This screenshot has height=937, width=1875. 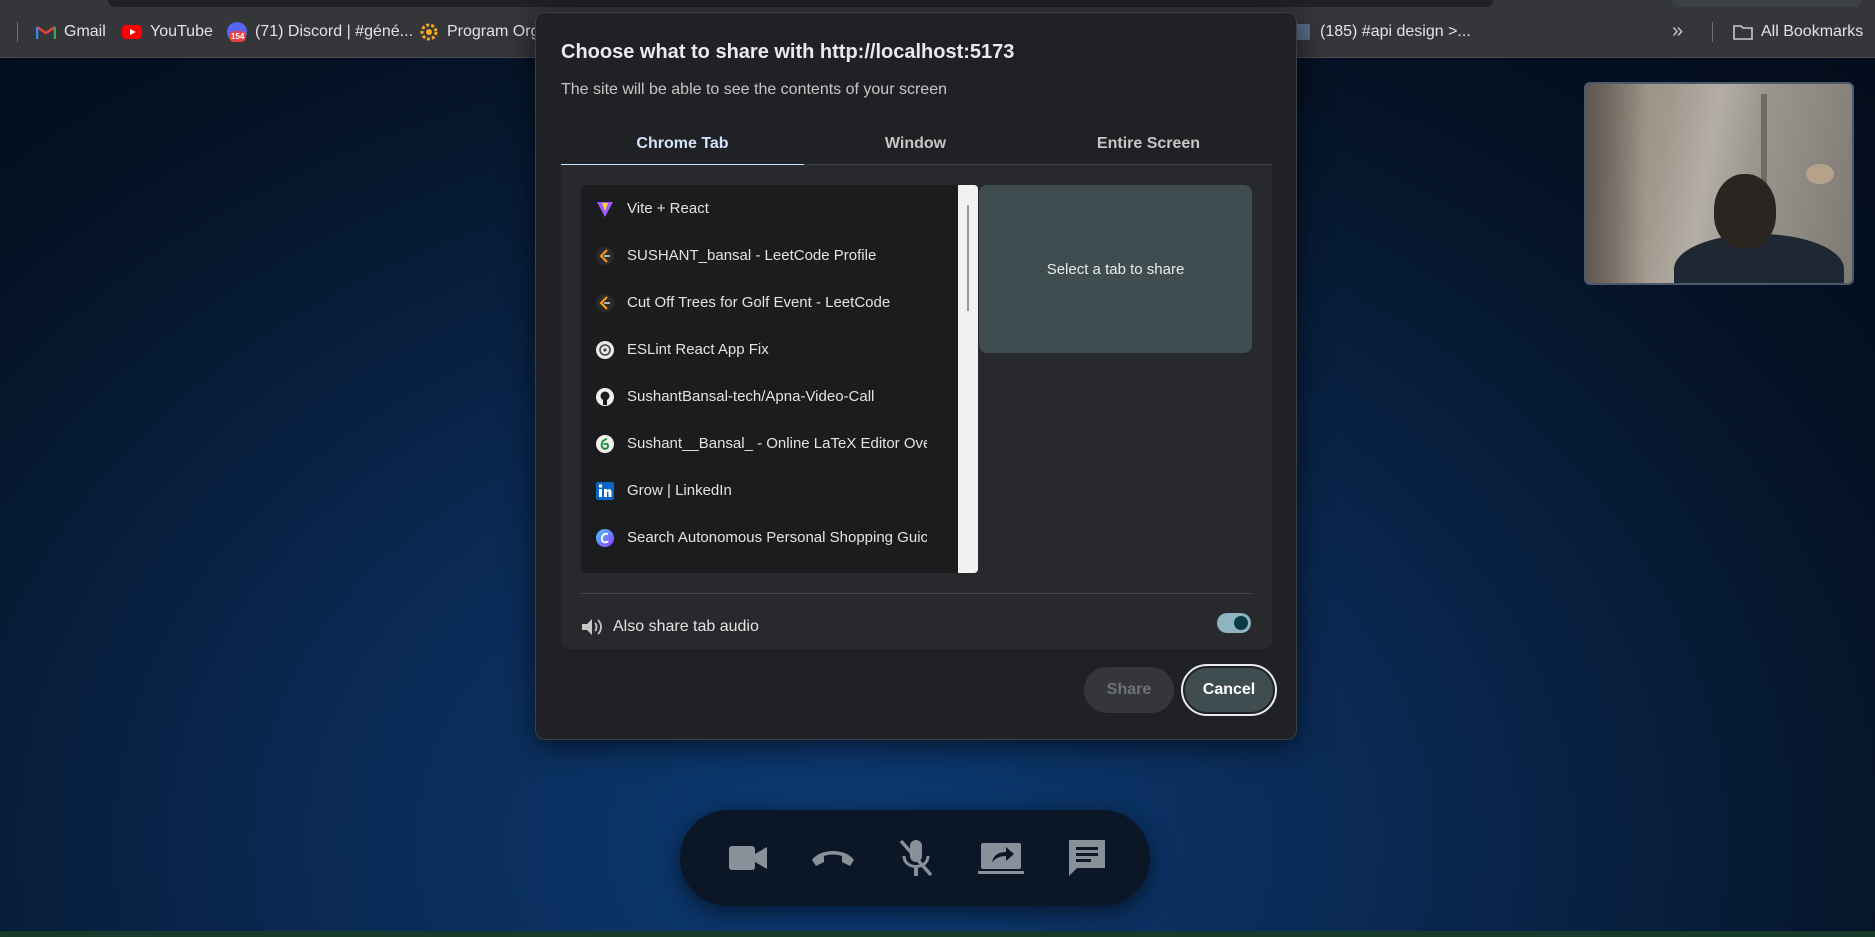 I want to click on share-source-tabs: Chrome Tab Window Entire Screen, so click(x=916, y=144).